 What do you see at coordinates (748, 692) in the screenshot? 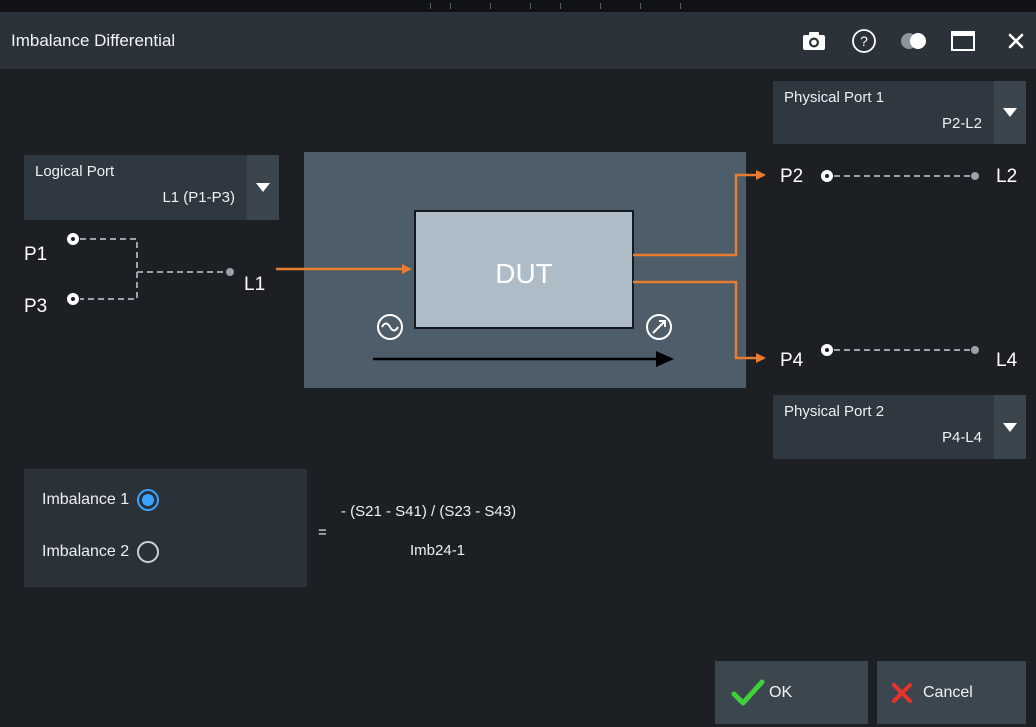
I see `checkmark-icon` at bounding box center [748, 692].